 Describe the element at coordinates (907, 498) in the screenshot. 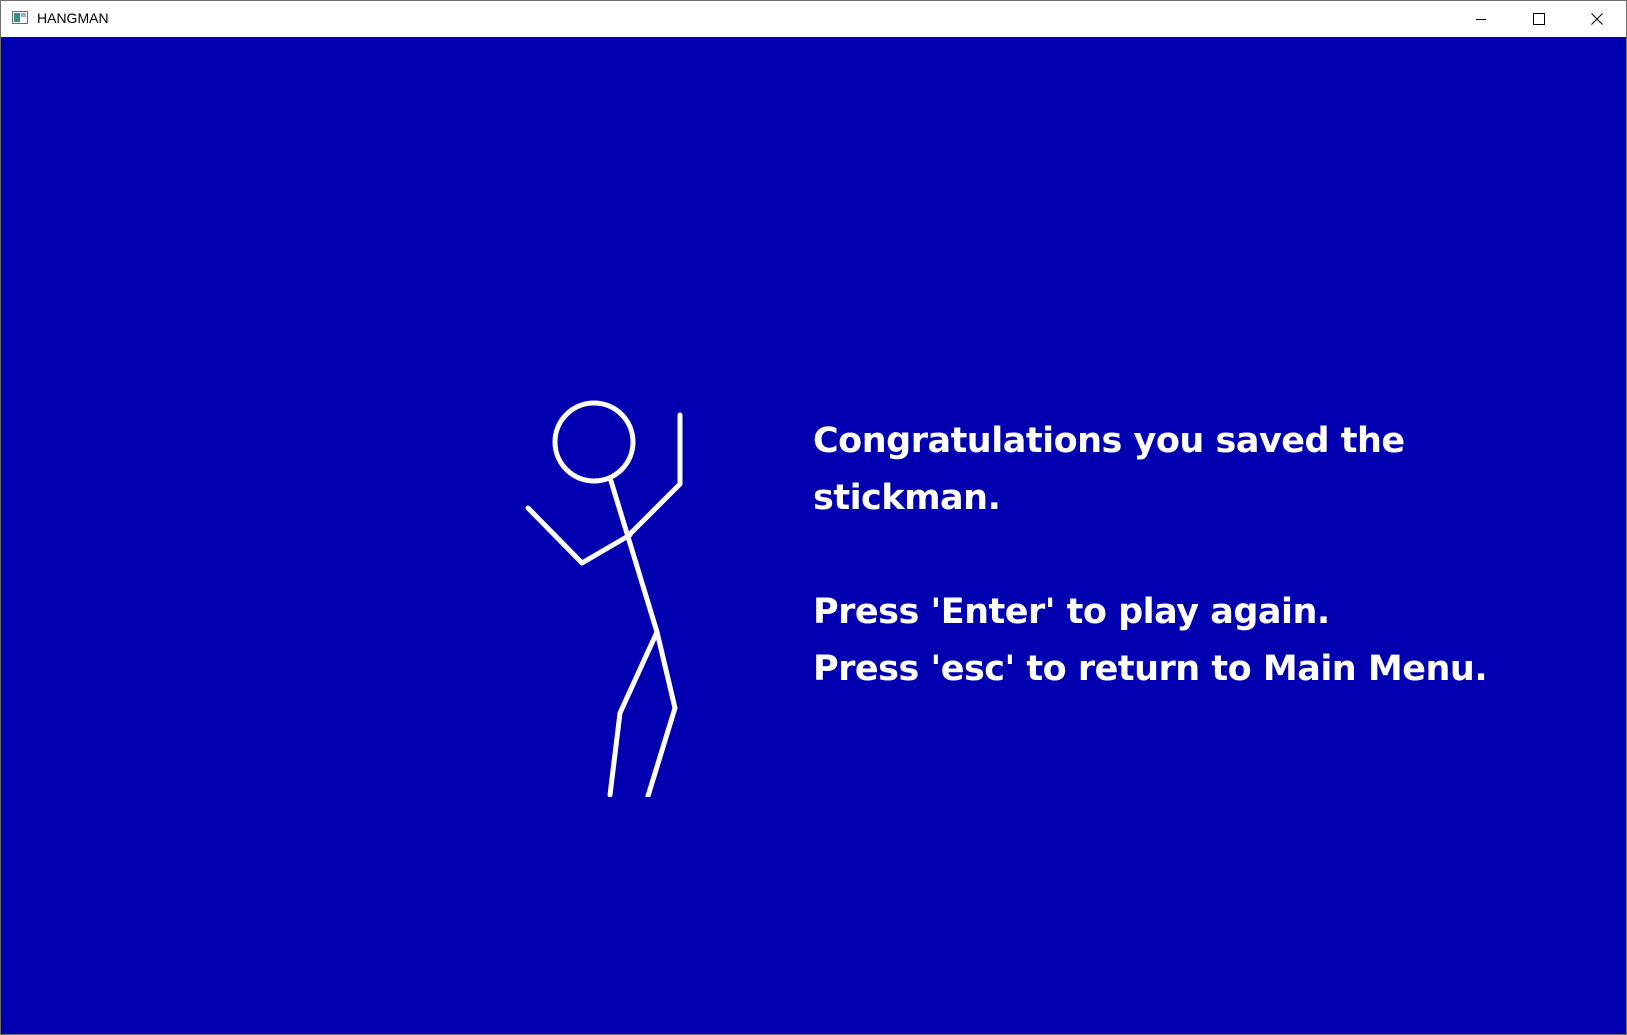

I see `congrats-line-2: stickman.` at that location.